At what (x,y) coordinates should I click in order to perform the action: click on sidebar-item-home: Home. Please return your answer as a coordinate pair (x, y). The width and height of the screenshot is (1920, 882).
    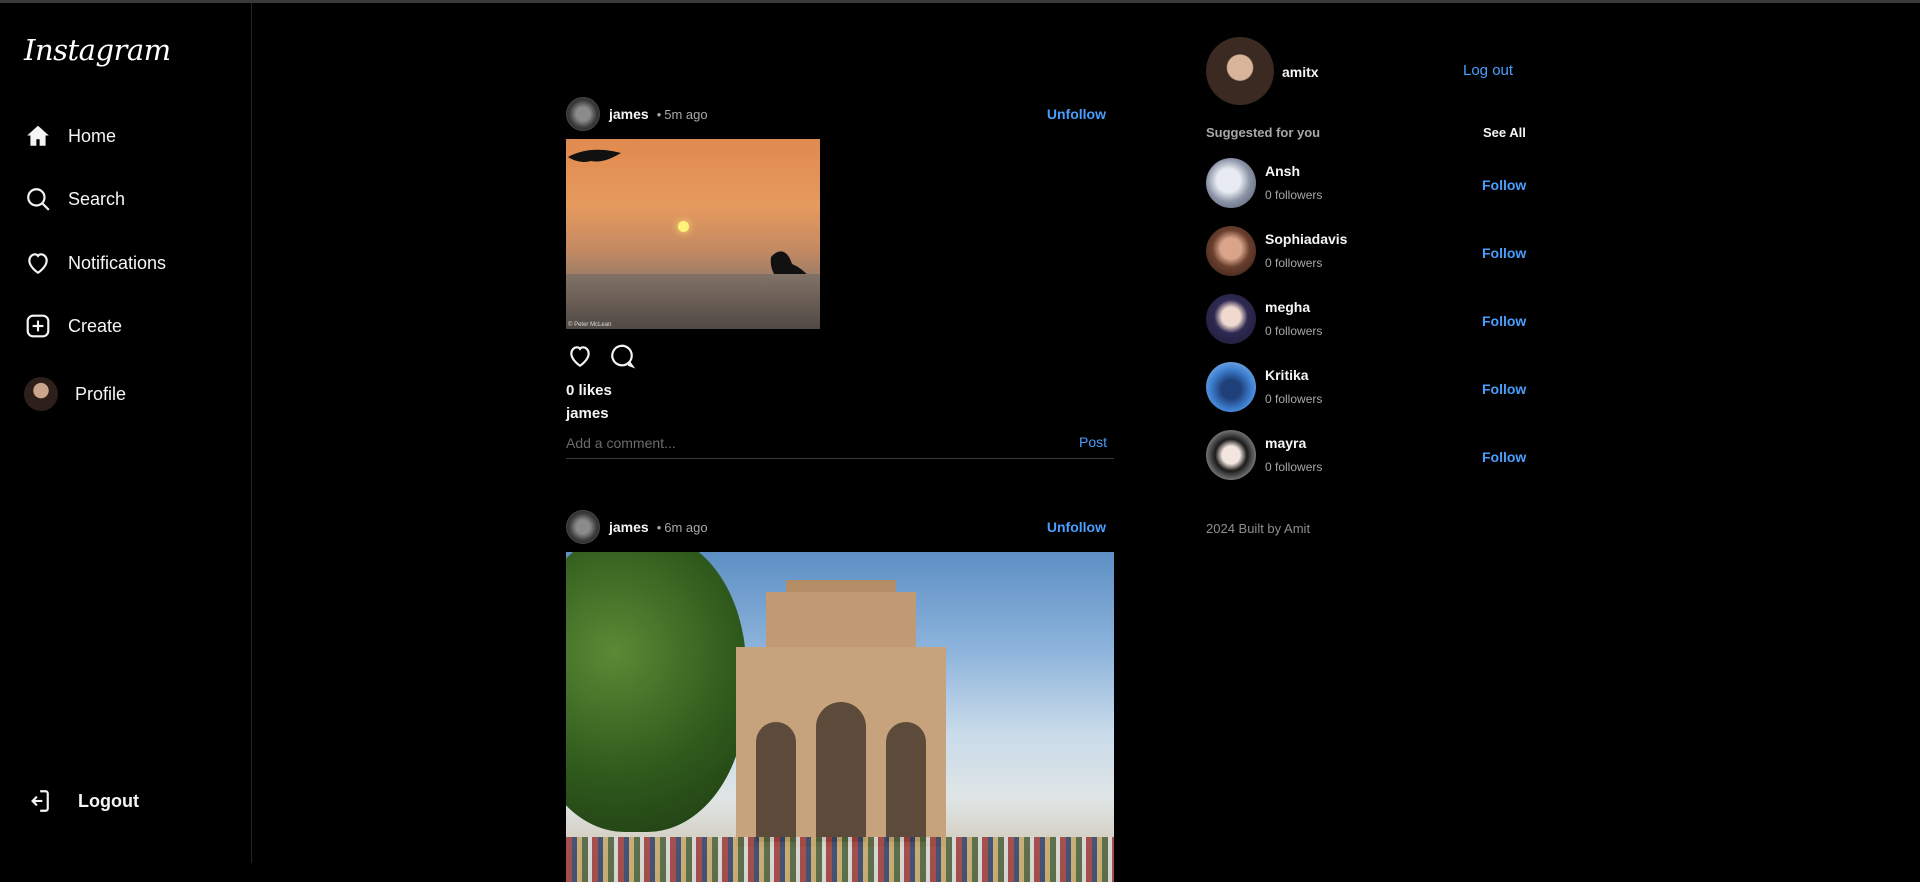
    Looking at the image, I should click on (70, 136).